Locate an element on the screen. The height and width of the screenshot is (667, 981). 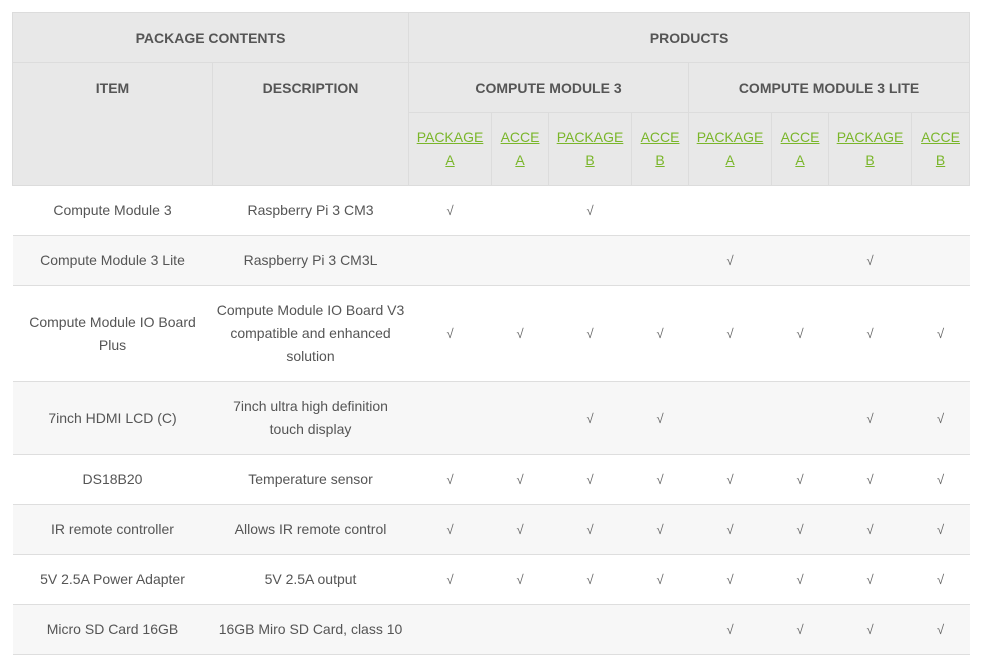
item-cell: Micro SD Card 16GB is located at coordinates (112, 629).